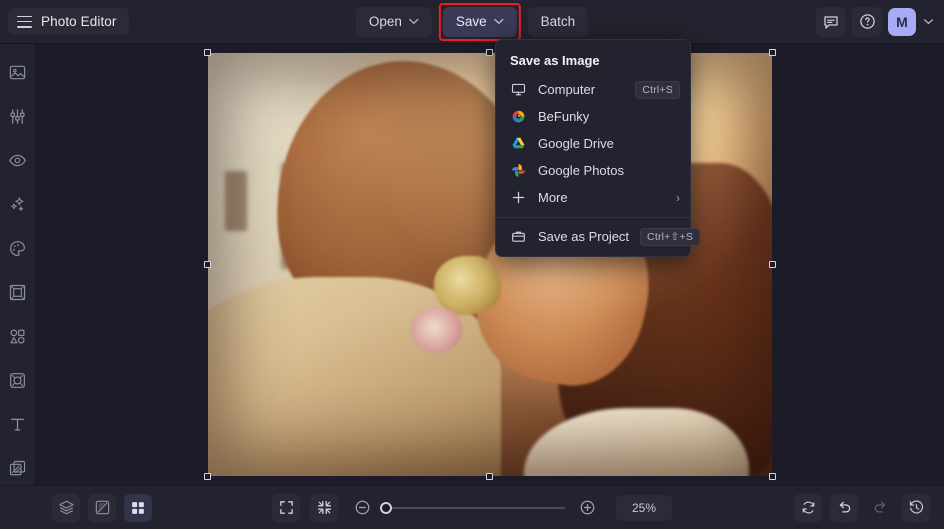 This screenshot has height=529, width=944. I want to click on batch-button-label: Batch, so click(558, 21).